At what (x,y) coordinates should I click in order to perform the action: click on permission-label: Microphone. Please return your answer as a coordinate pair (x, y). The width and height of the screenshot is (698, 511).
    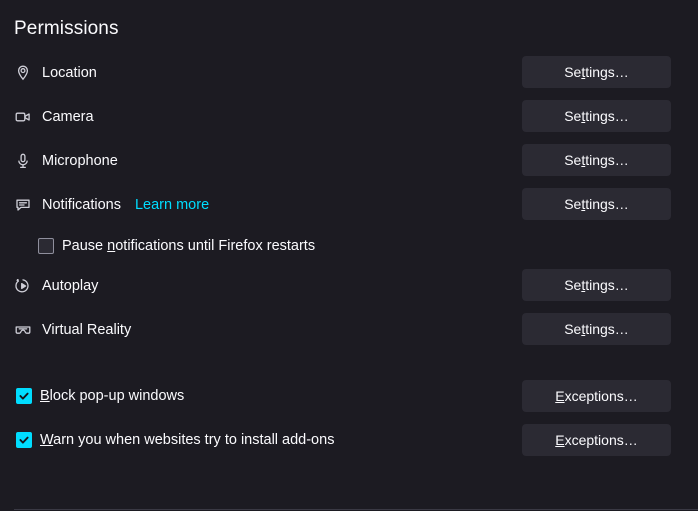
    Looking at the image, I should click on (80, 161).